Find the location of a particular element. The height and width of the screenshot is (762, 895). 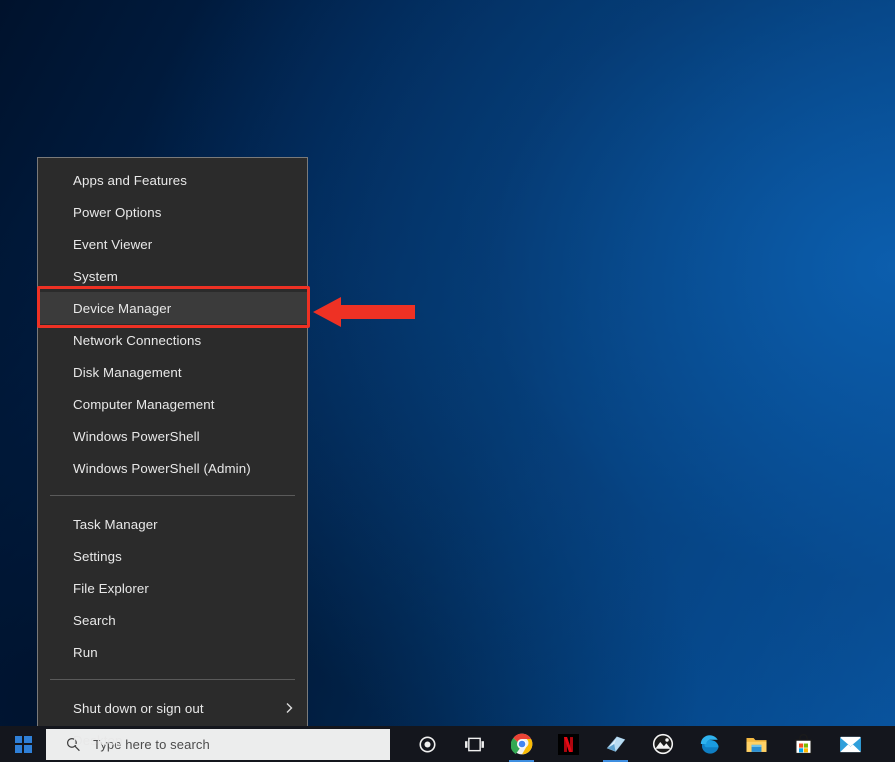

mail-taskbar-button is located at coordinates (850, 744).